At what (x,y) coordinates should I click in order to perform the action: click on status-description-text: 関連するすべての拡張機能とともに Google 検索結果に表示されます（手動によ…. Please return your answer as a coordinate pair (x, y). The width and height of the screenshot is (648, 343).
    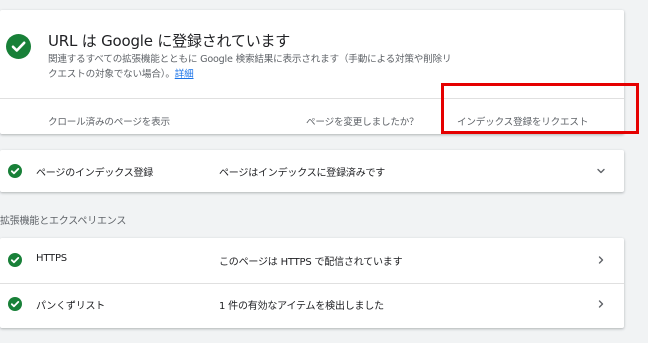
    Looking at the image, I should click on (250, 67).